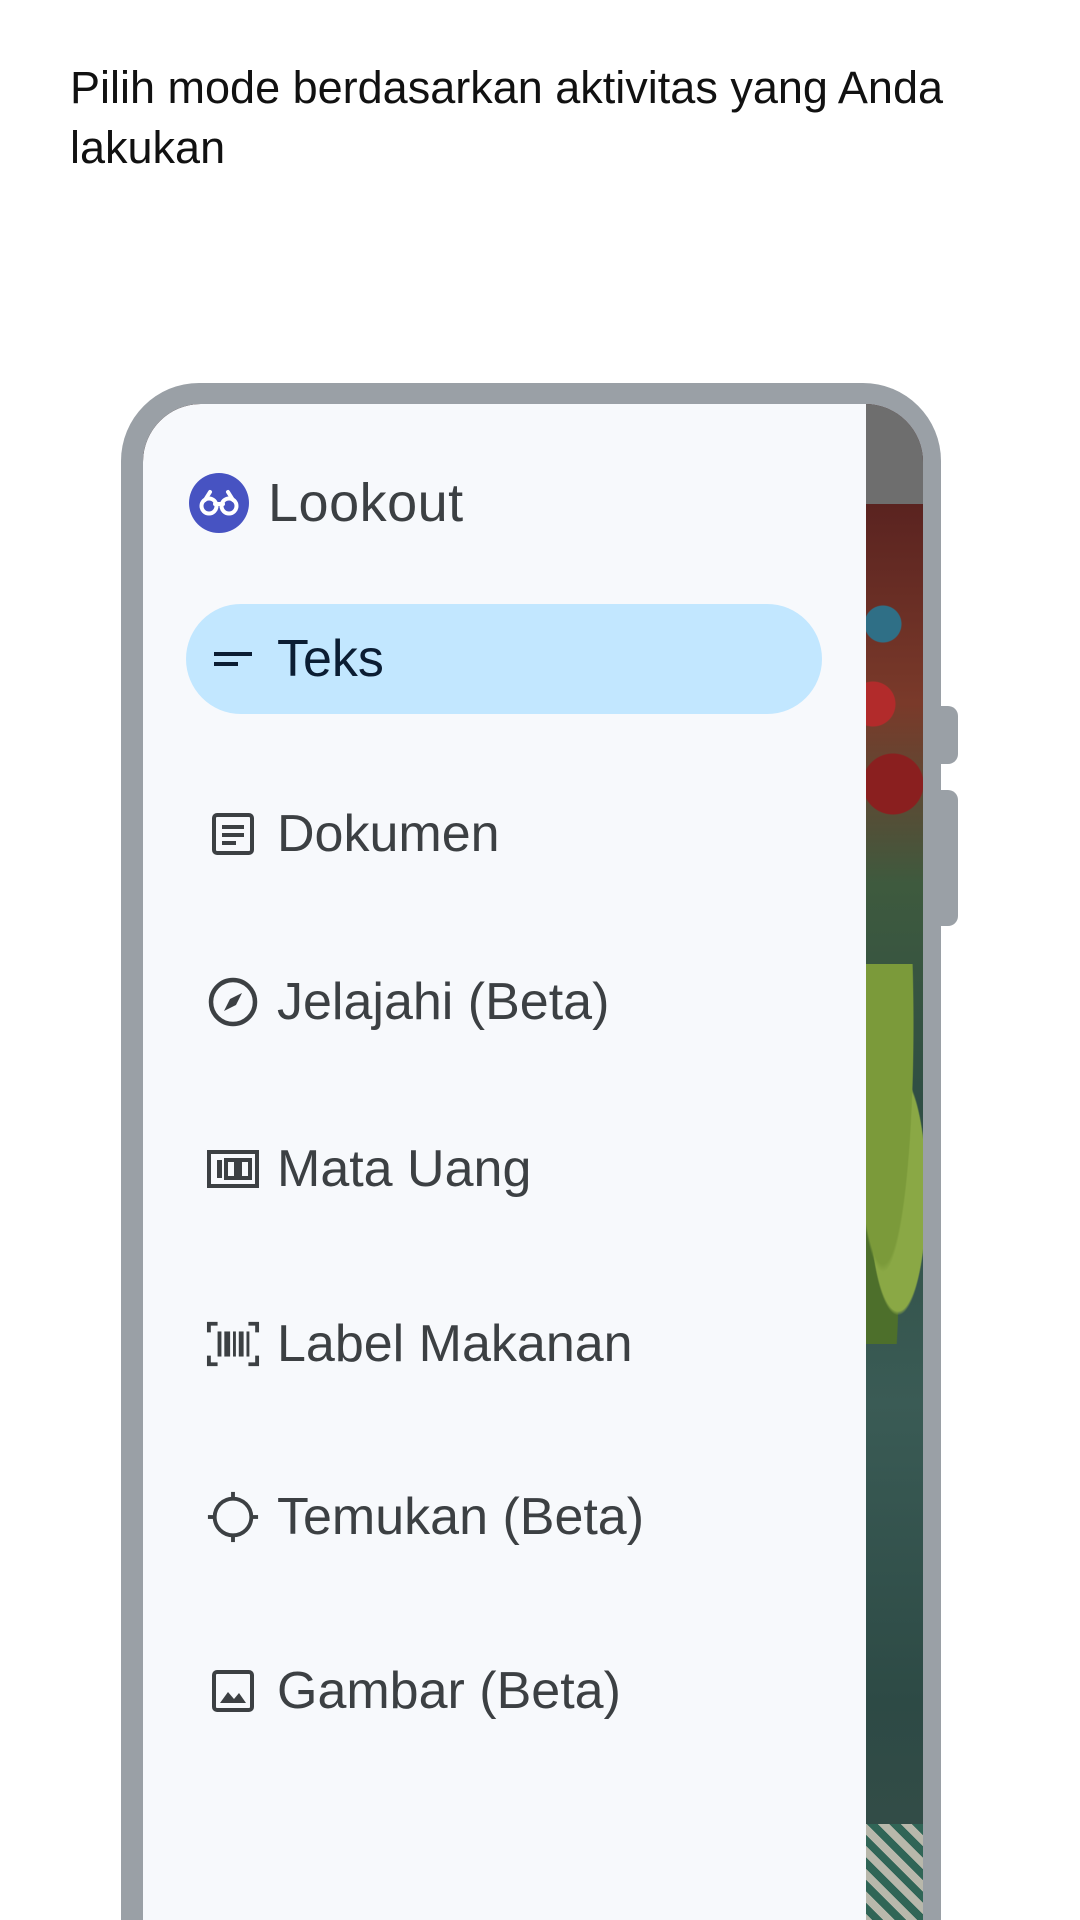 This screenshot has height=1920, width=1080. I want to click on menu-item-jelajahi: Jelajahi (Beta), so click(504, 1002).